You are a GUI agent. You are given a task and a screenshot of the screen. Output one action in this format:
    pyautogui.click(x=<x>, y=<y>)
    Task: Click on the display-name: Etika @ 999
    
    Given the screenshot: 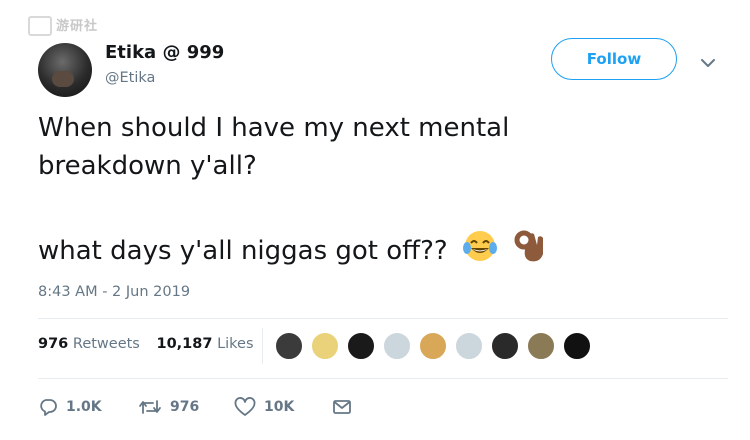 What is the action you would take?
    pyautogui.click(x=164, y=52)
    